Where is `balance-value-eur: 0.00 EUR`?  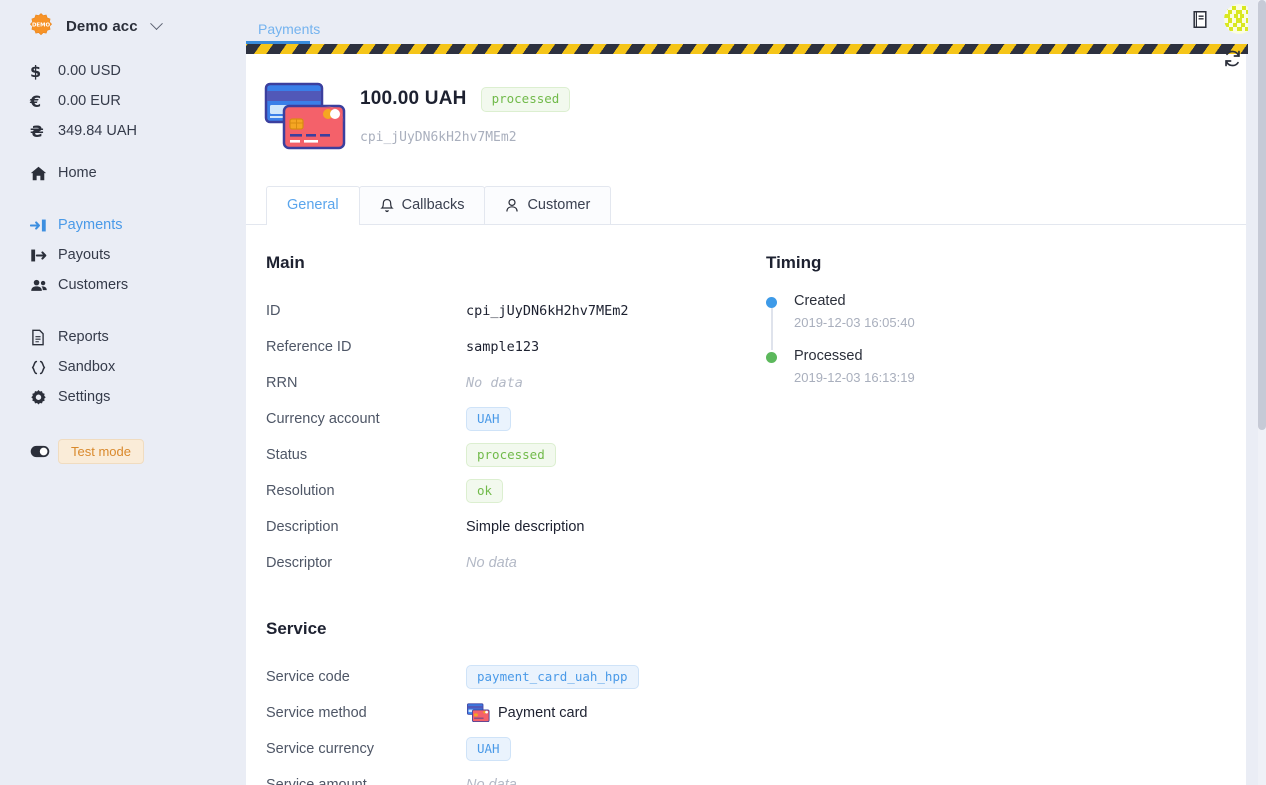
balance-value-eur: 0.00 EUR is located at coordinates (89, 101).